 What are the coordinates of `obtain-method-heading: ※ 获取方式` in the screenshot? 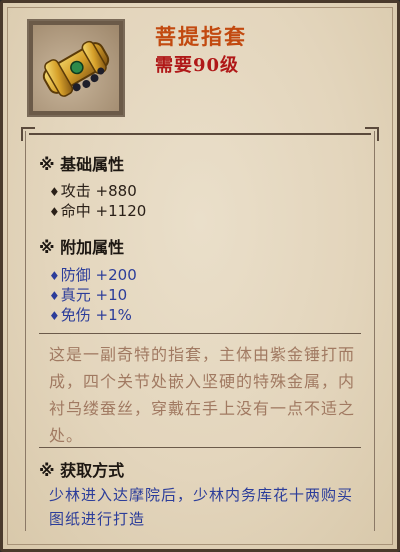 It's located at (82, 470).